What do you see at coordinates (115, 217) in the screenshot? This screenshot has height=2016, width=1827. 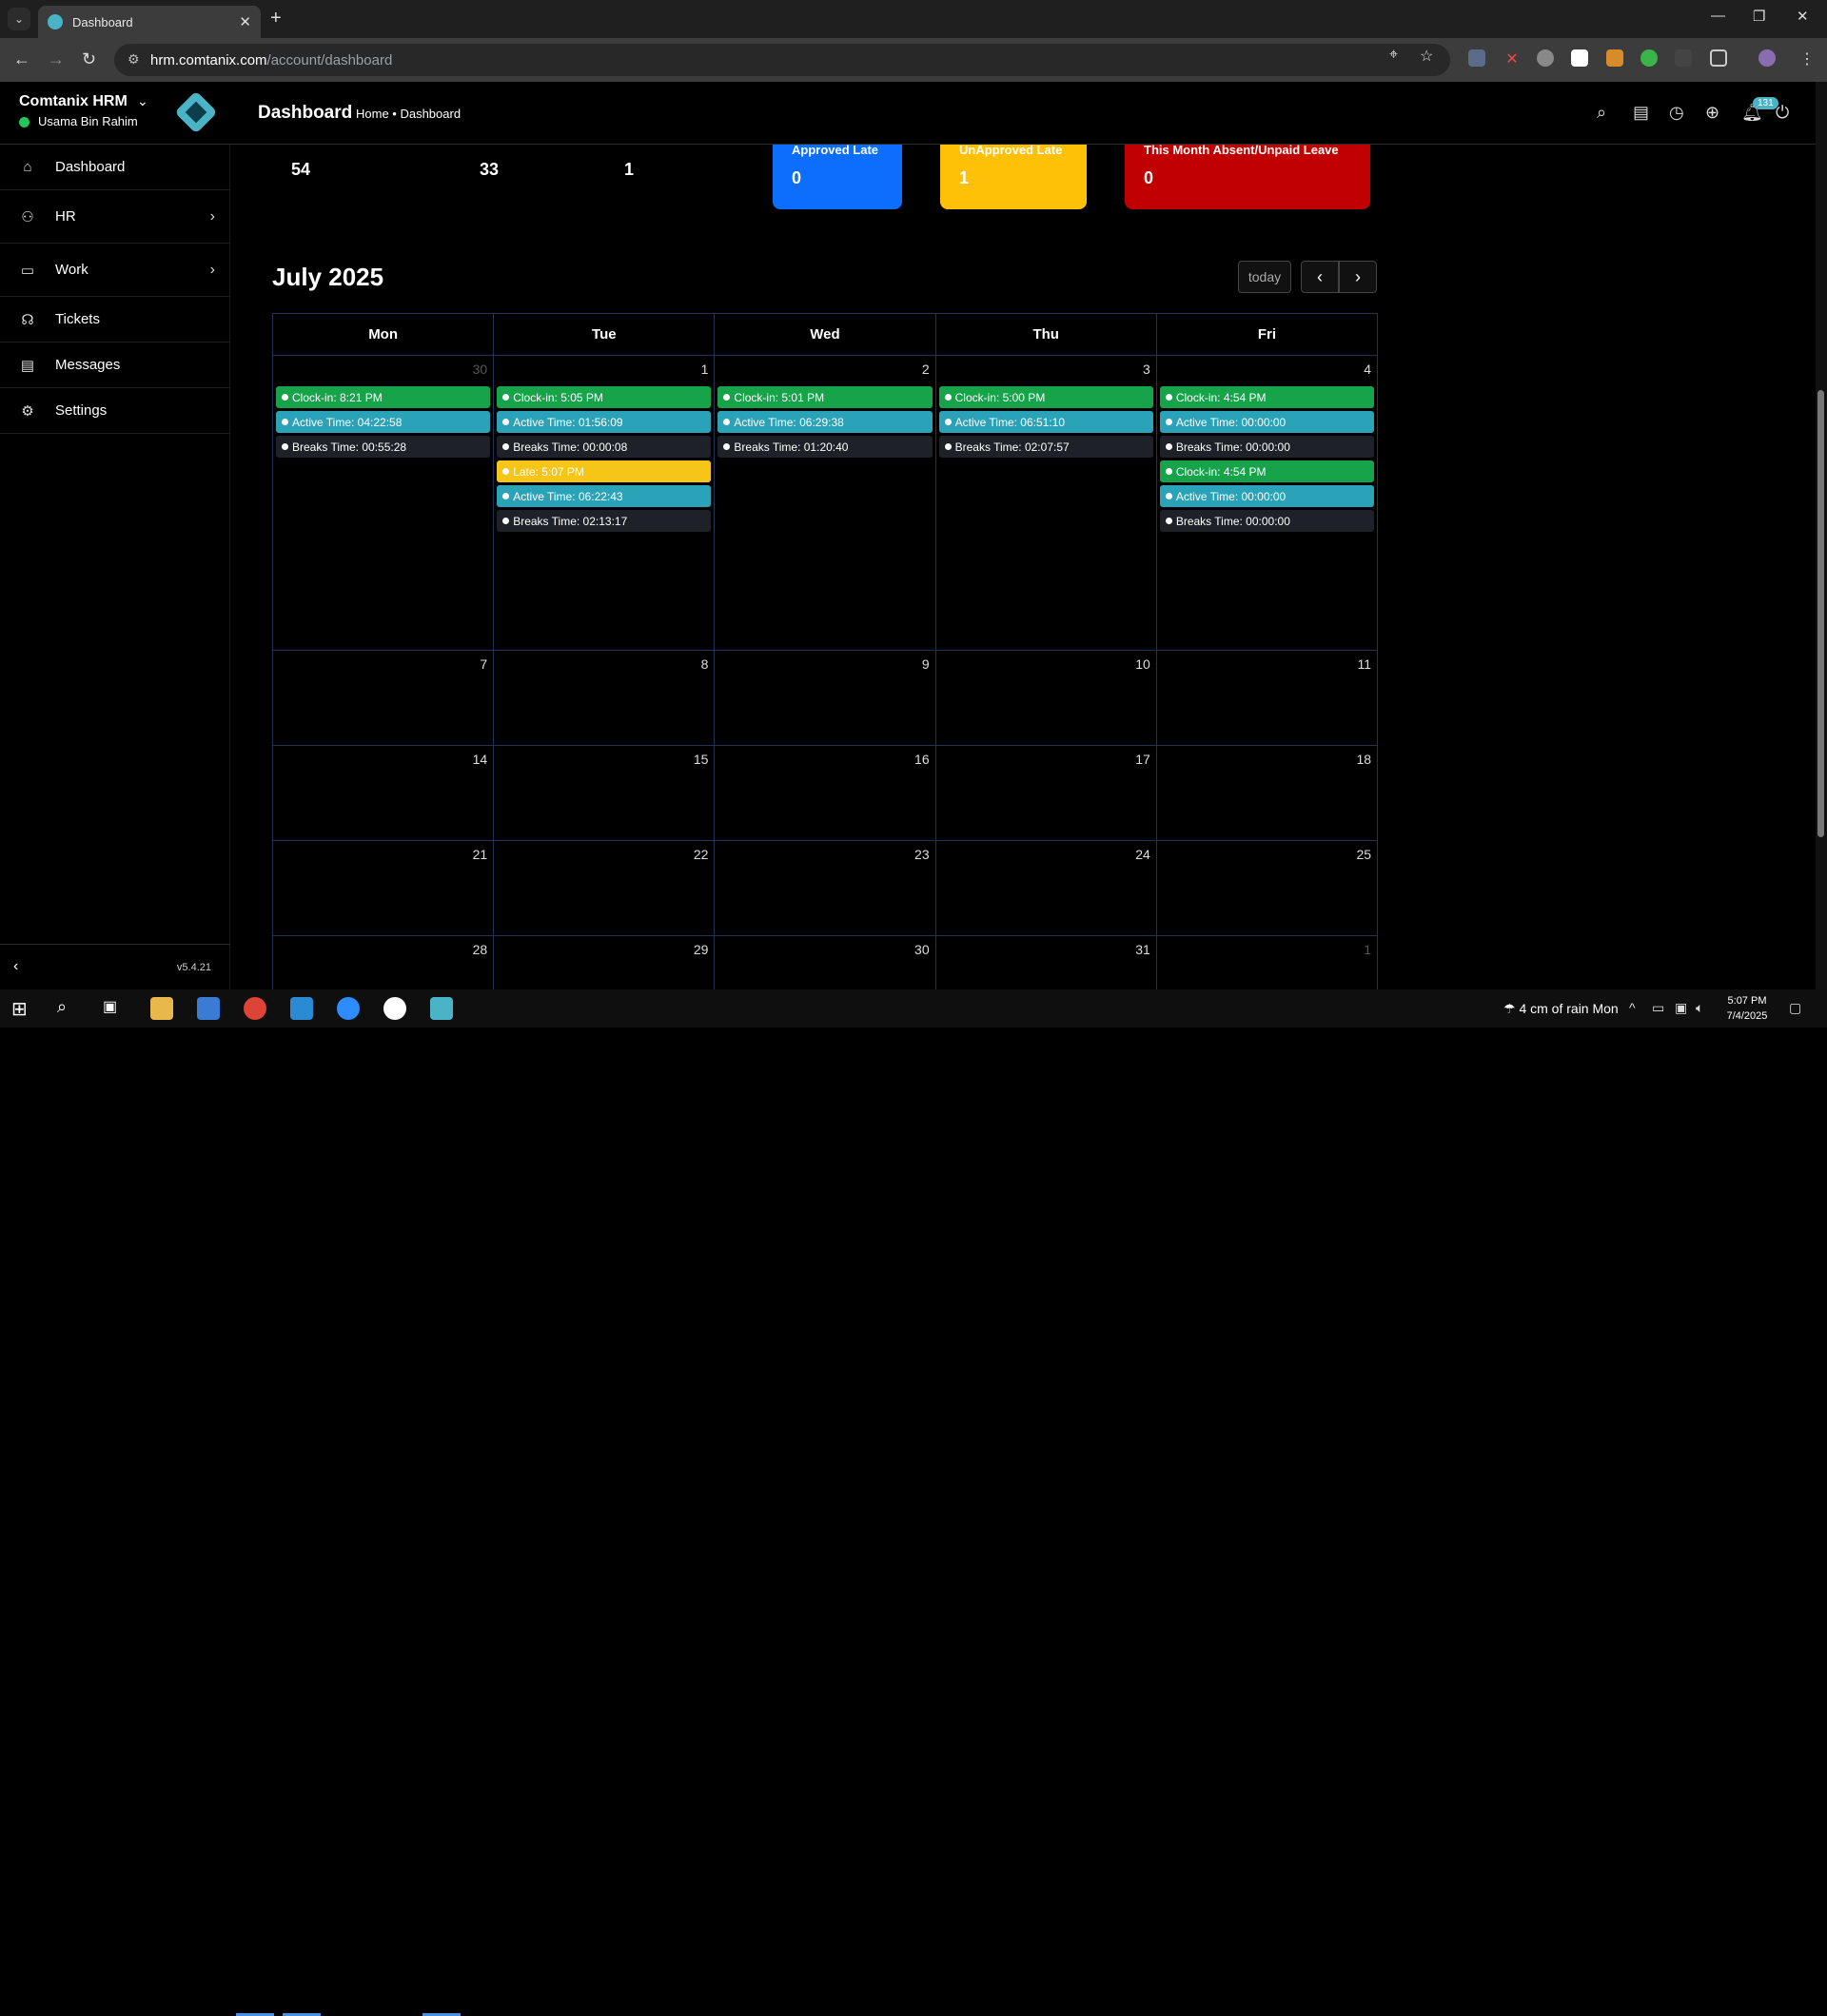 I see `sidebar-item-hr: ⚇ HR ›` at bounding box center [115, 217].